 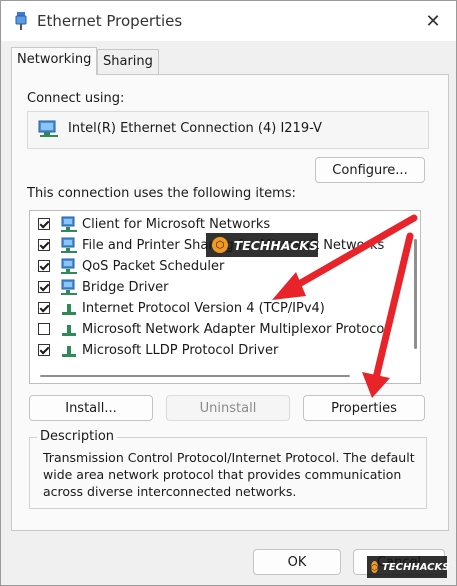 What do you see at coordinates (54, 61) in the screenshot?
I see `tab-networking: Networking` at bounding box center [54, 61].